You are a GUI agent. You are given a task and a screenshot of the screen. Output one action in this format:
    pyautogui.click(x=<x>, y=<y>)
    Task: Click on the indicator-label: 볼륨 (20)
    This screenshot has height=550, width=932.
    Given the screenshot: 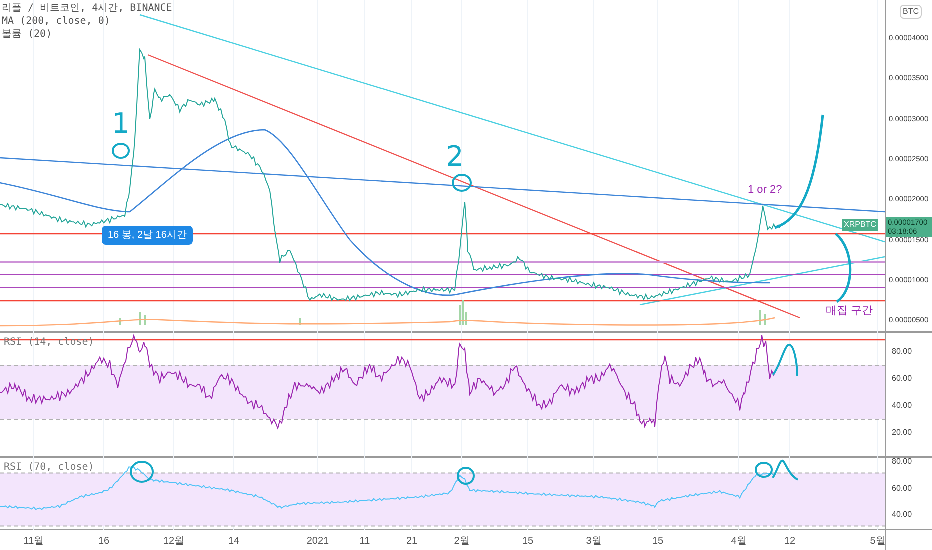 What is the action you would take?
    pyautogui.click(x=28, y=34)
    